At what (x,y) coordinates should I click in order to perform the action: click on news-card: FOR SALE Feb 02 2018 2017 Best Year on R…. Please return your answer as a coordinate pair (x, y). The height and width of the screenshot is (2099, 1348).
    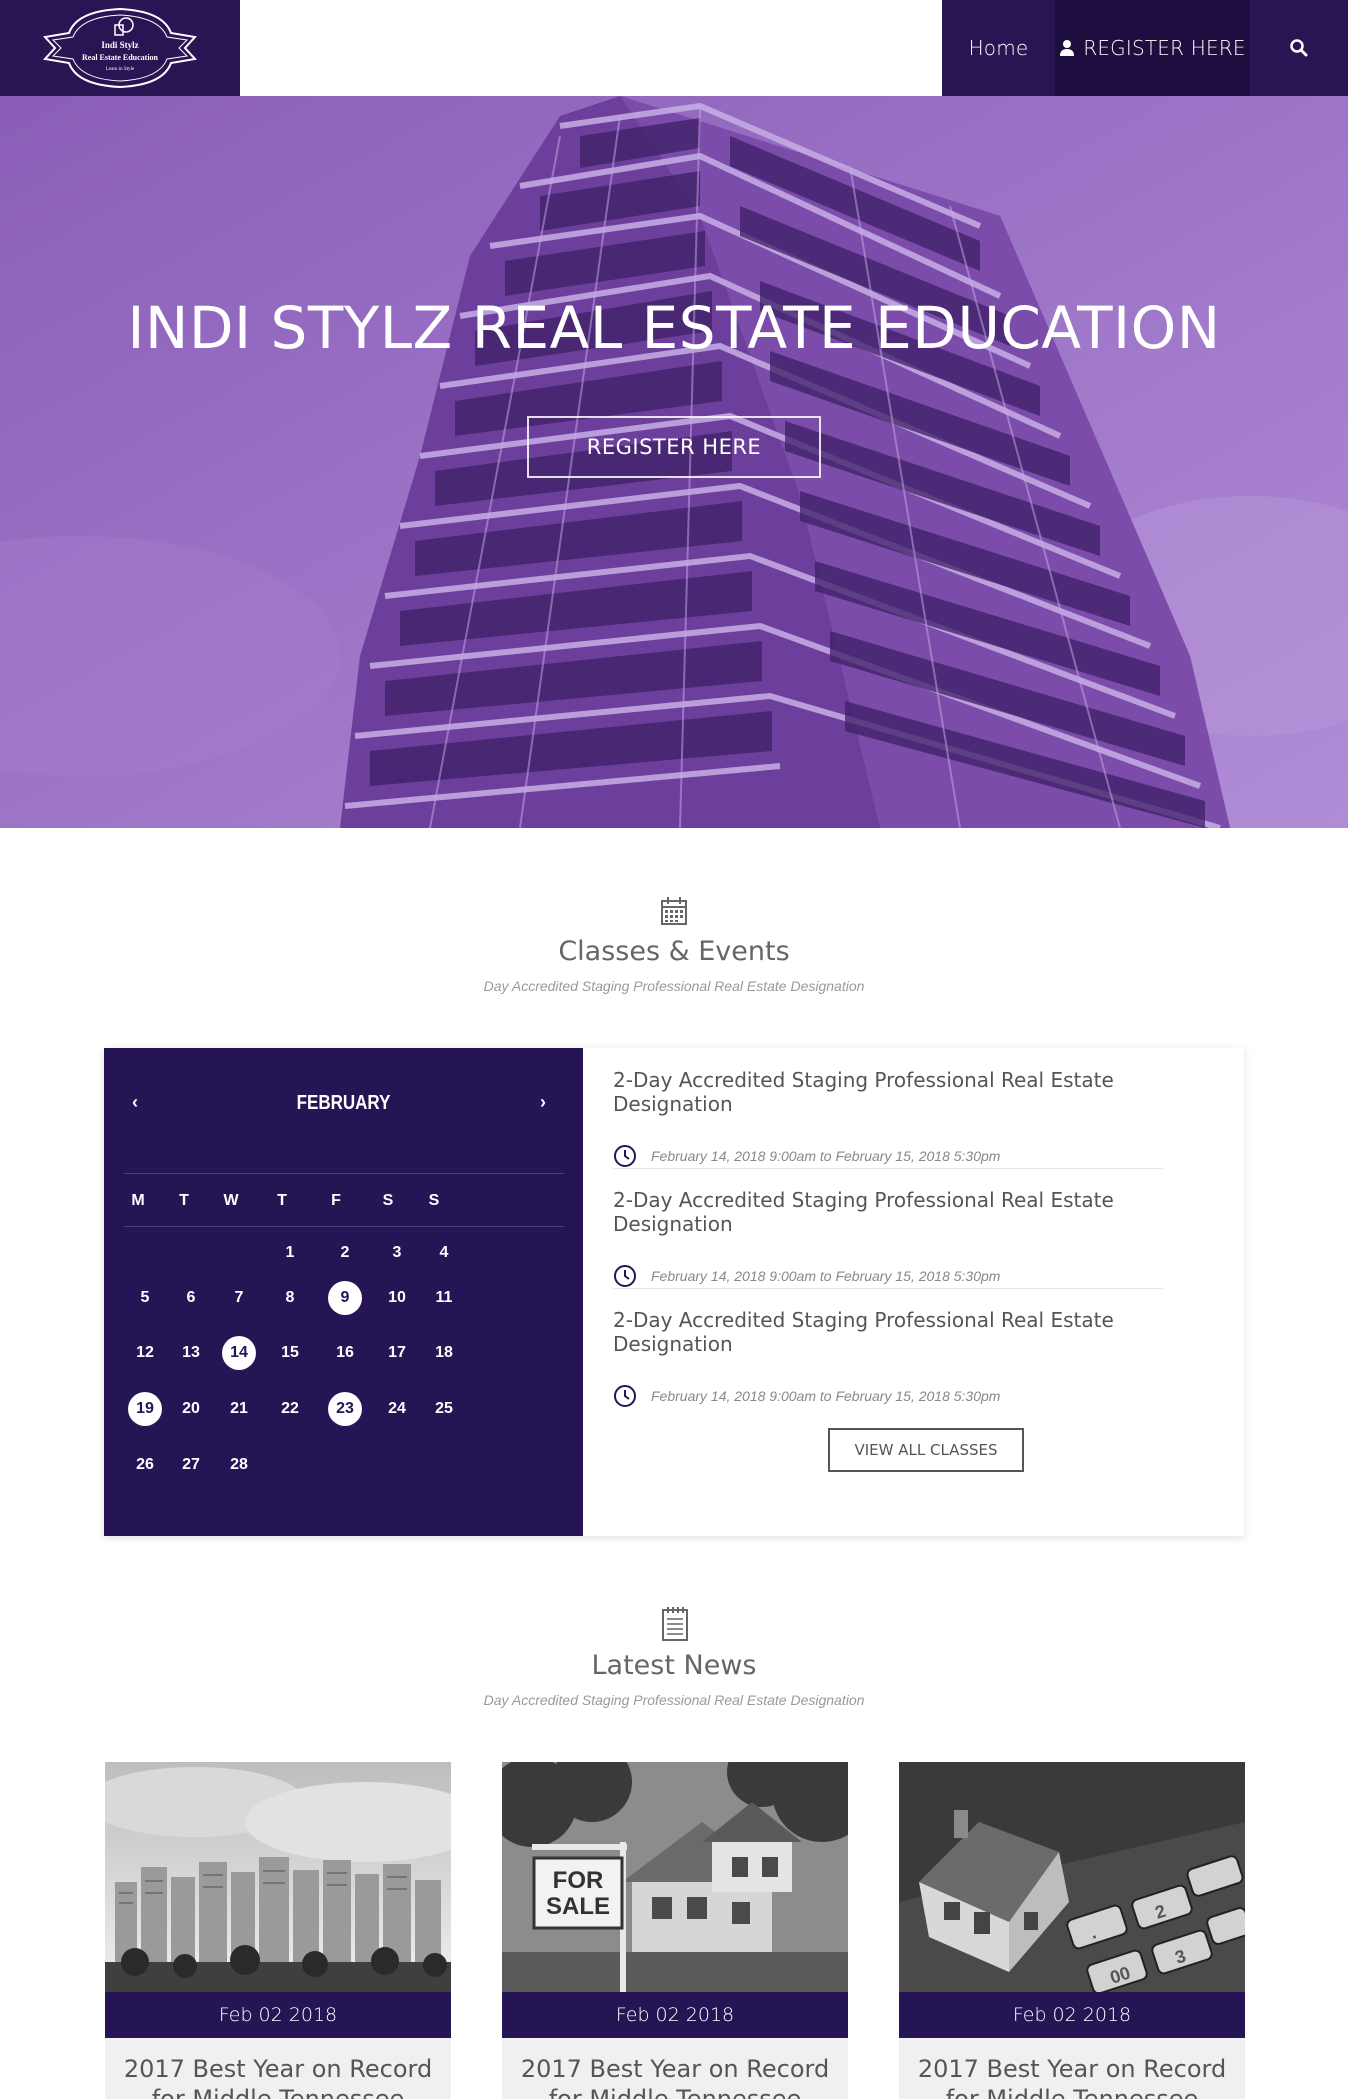
    Looking at the image, I should click on (675, 1930).